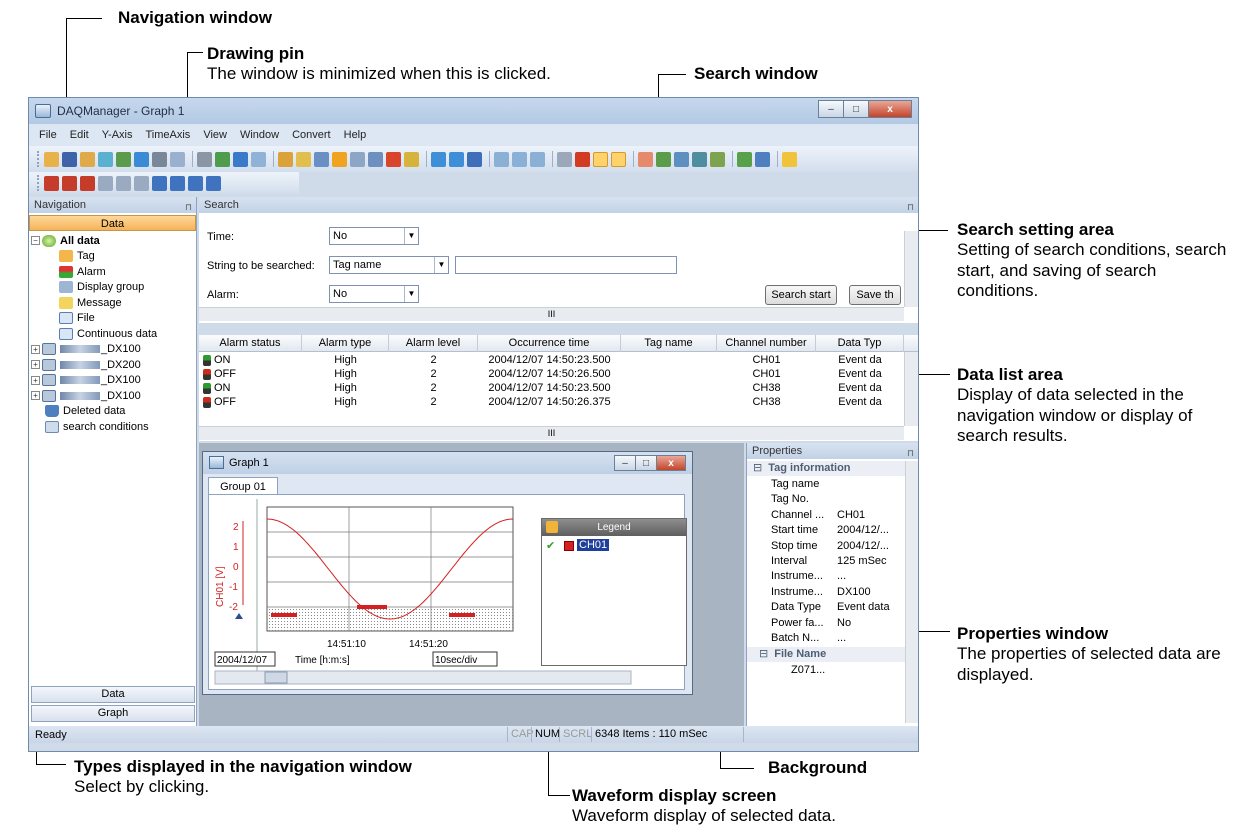  I want to click on menu-window: Window, so click(259, 135).